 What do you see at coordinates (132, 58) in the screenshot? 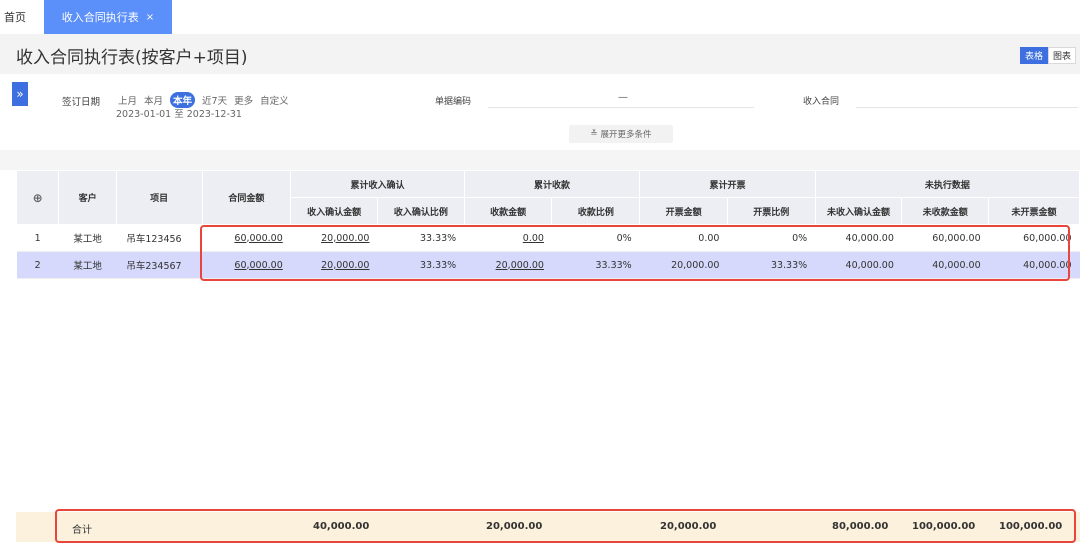
I see `page-title: 收入合同执行表(按客户+项目)` at bounding box center [132, 58].